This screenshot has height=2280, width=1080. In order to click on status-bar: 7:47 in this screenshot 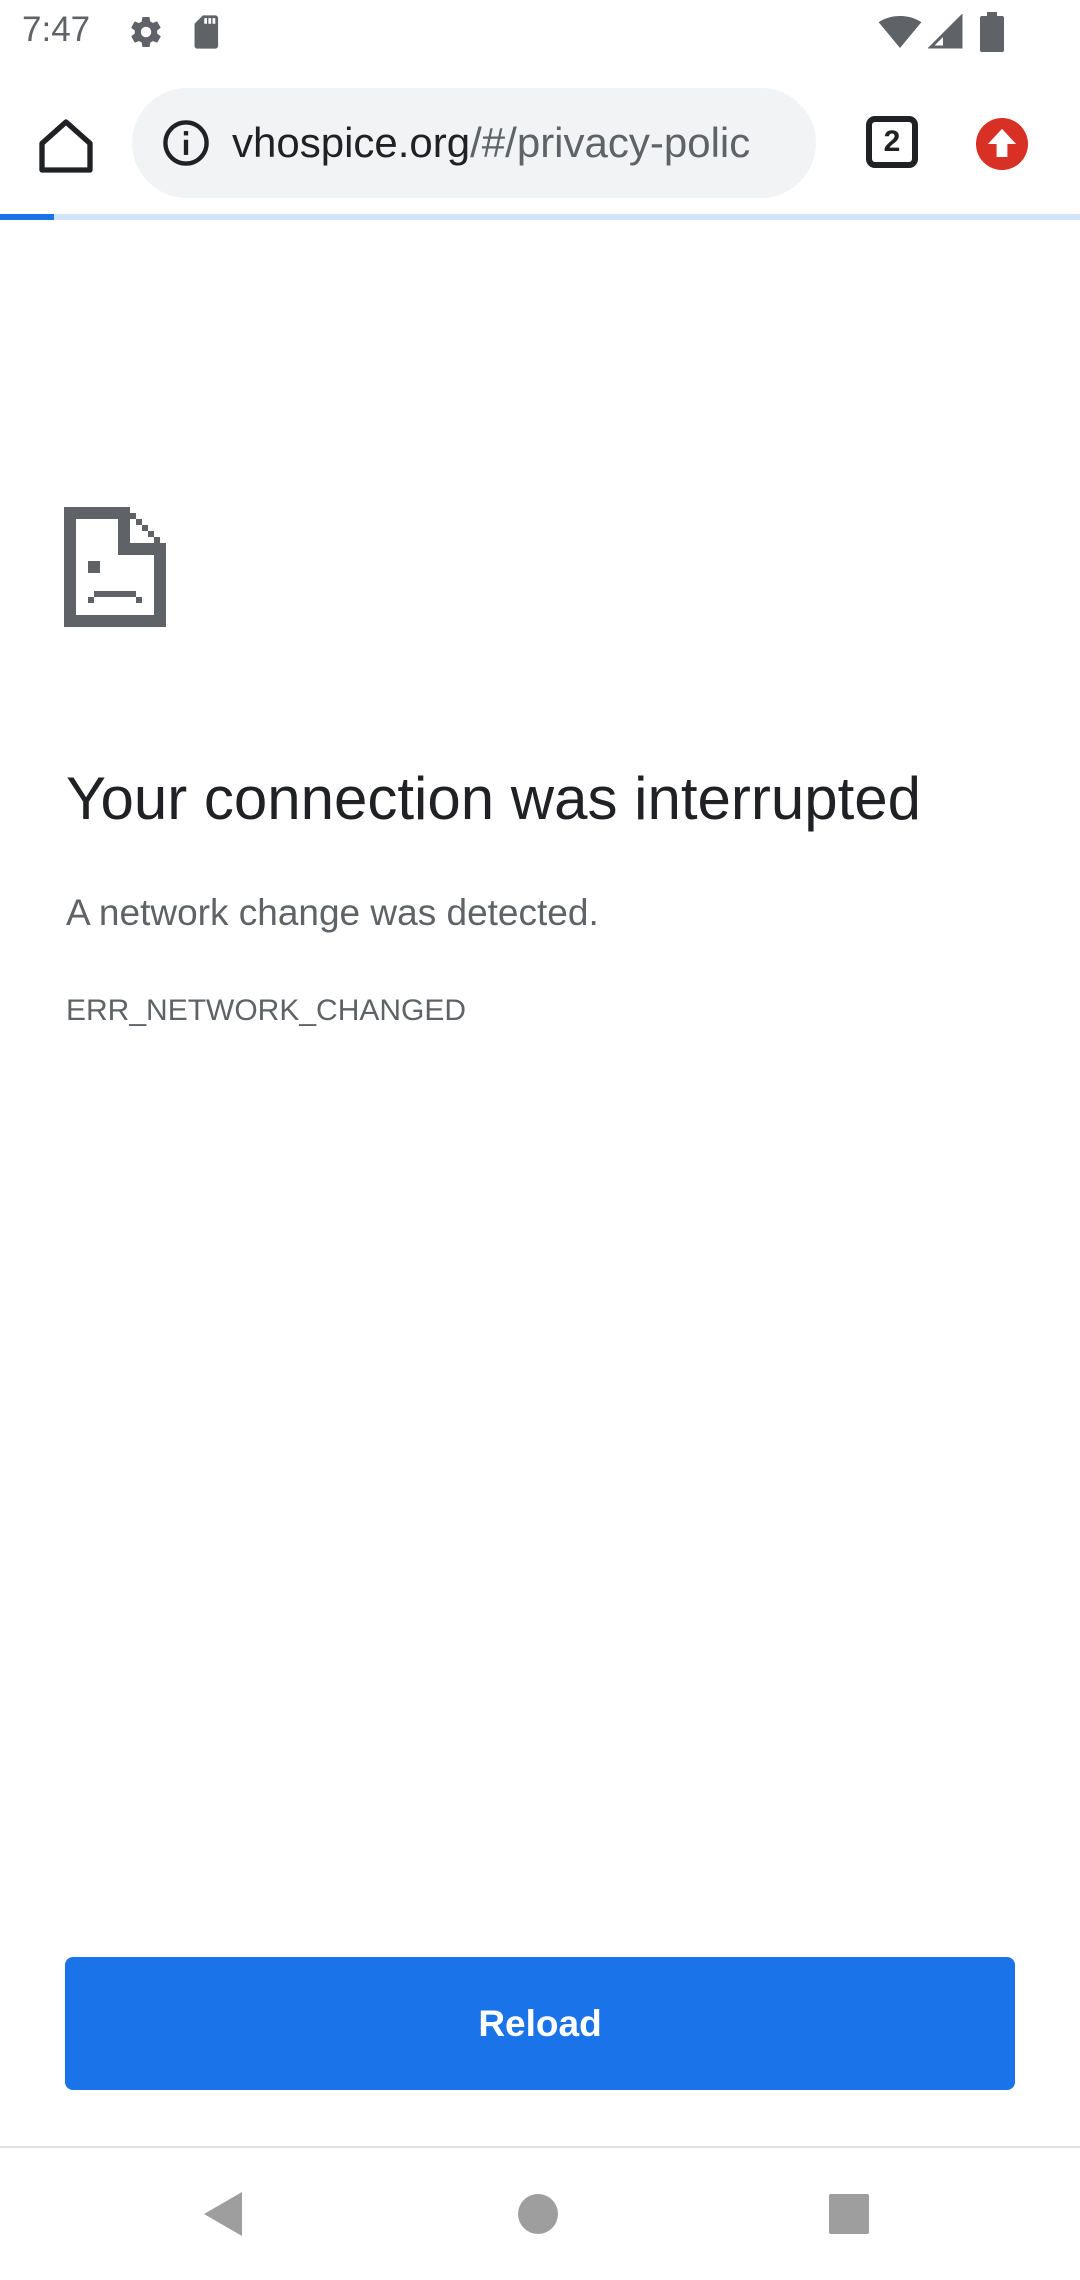, I will do `click(540, 32)`.